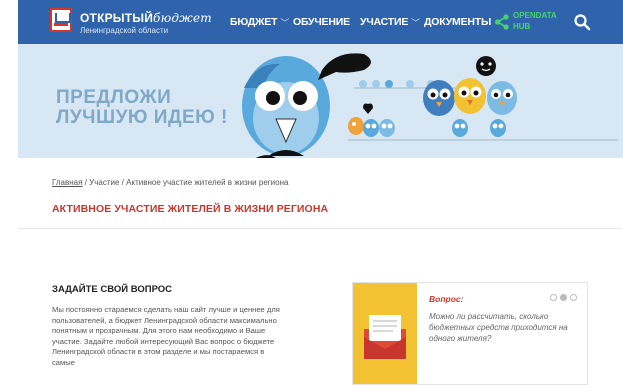 The width and height of the screenshot is (623, 385). I want to click on nav-item-budget: БЮДЖЕТ ﹀, so click(259, 22).